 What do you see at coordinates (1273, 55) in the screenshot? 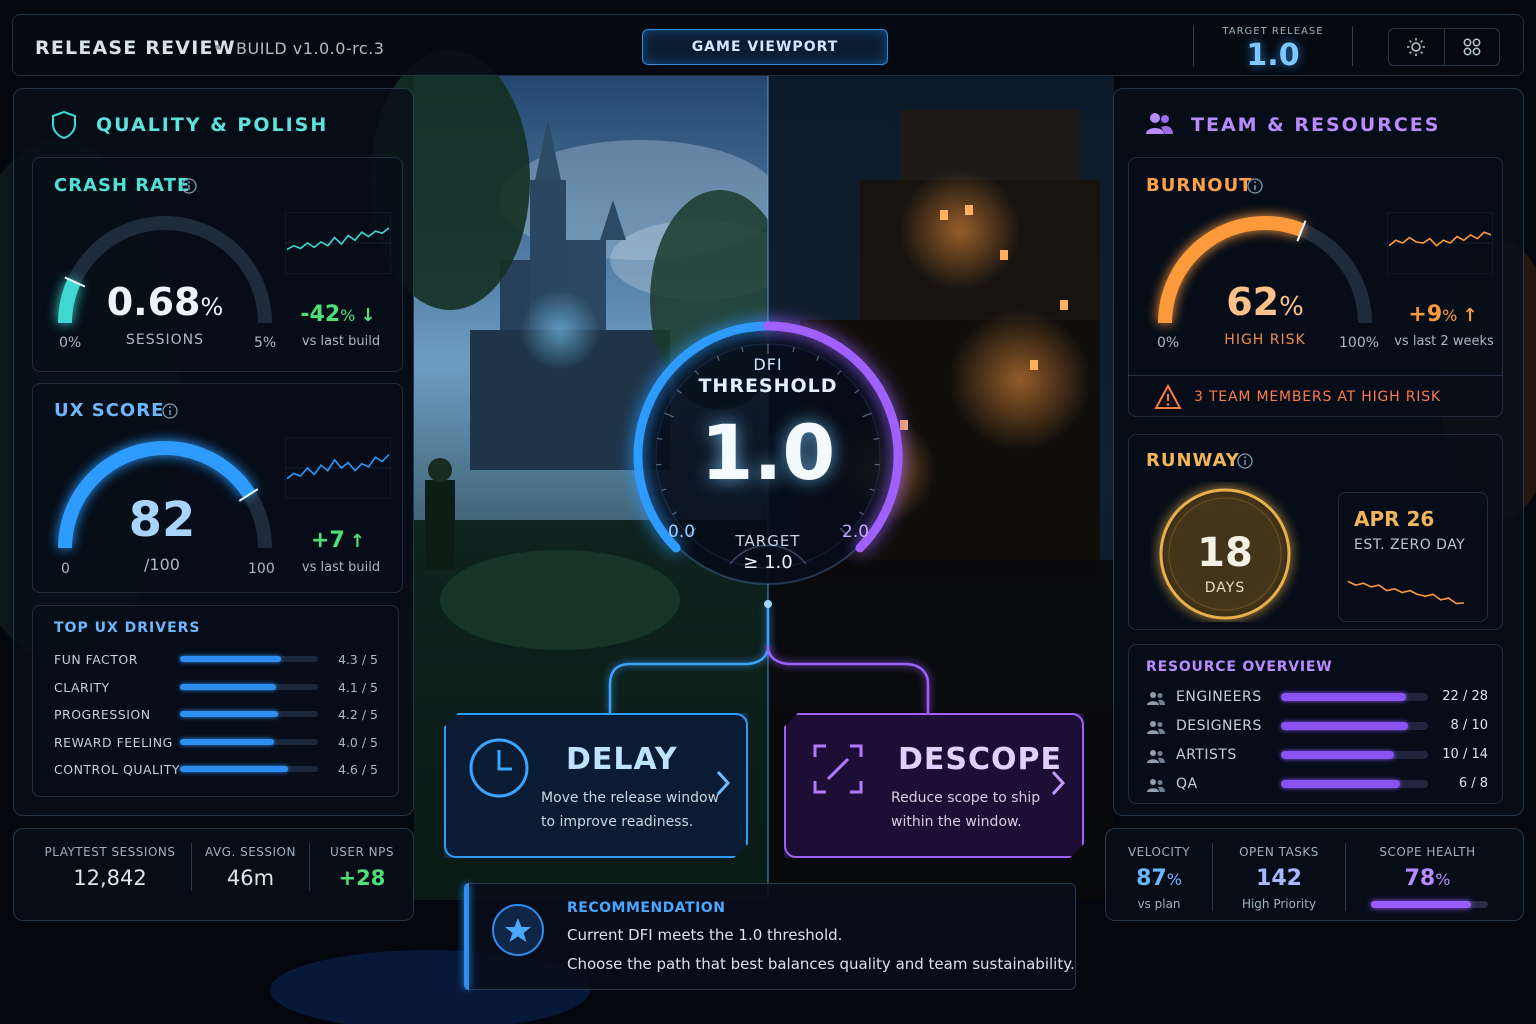
I see `target-release-value: 1.0` at bounding box center [1273, 55].